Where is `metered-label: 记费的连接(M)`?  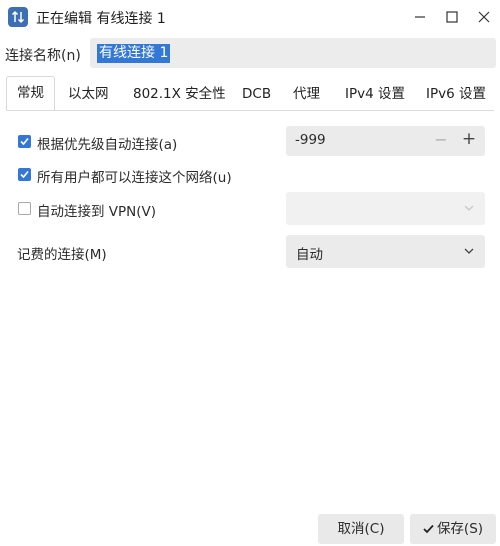
metered-label: 记费的连接(M) is located at coordinates (62, 255).